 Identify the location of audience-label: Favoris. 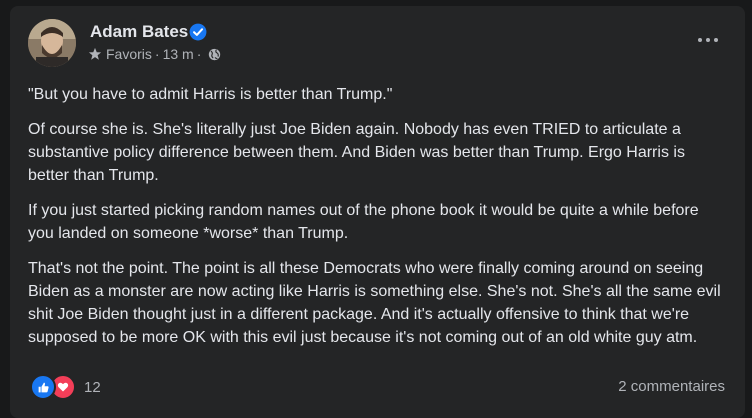
(129, 54).